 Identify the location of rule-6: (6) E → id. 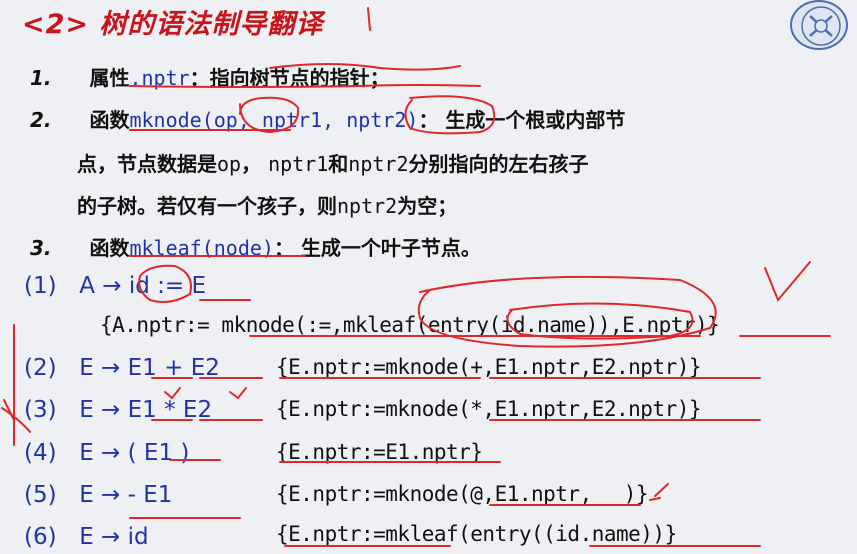
(86, 537).